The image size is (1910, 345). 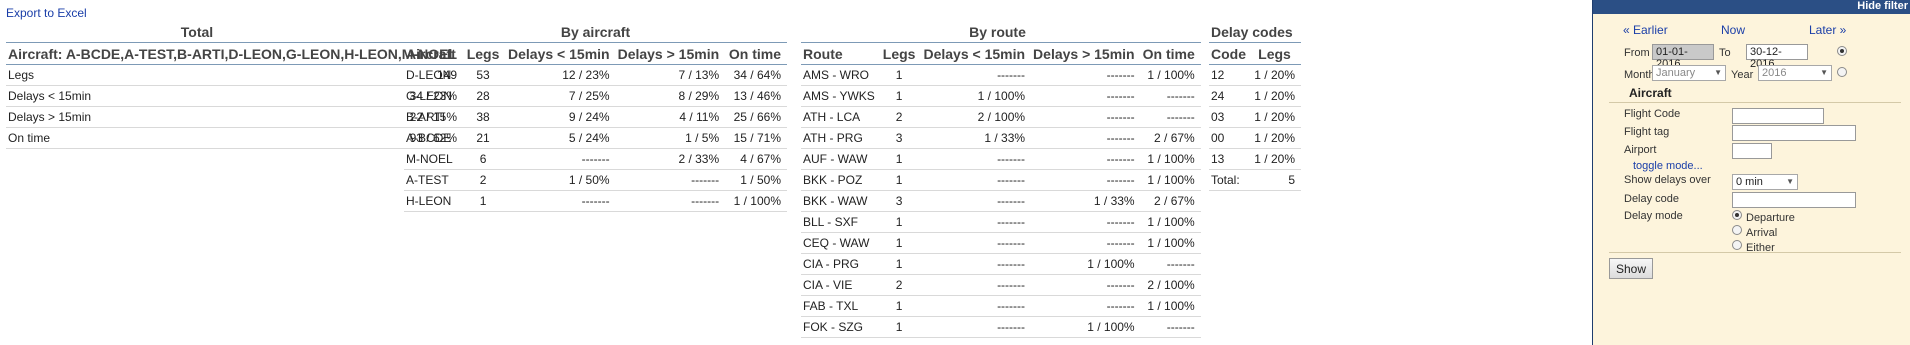 I want to click on delay-codes-cell: 00, so click(x=1230, y=138).